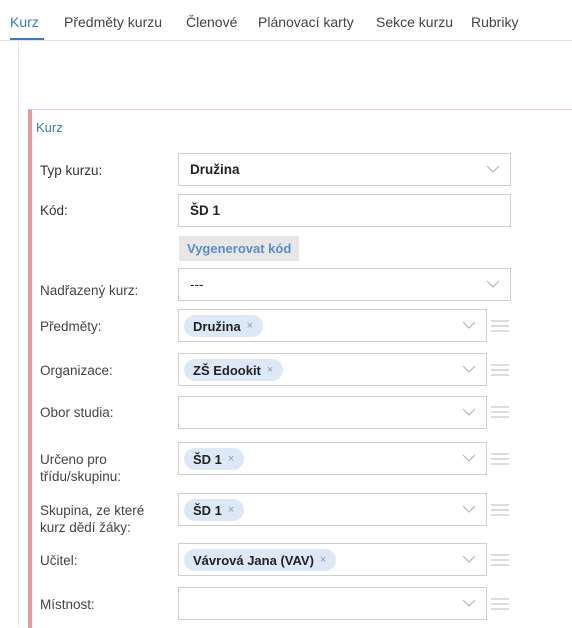 This screenshot has height=628, width=572. I want to click on chip-label: Družina, so click(217, 326).